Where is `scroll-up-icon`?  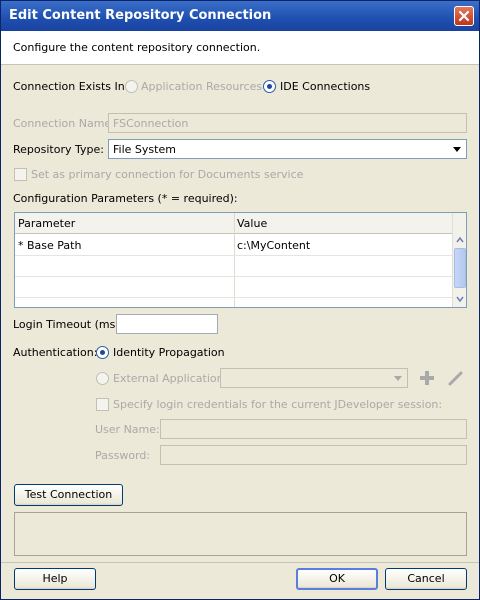
scroll-up-icon is located at coordinates (460, 240).